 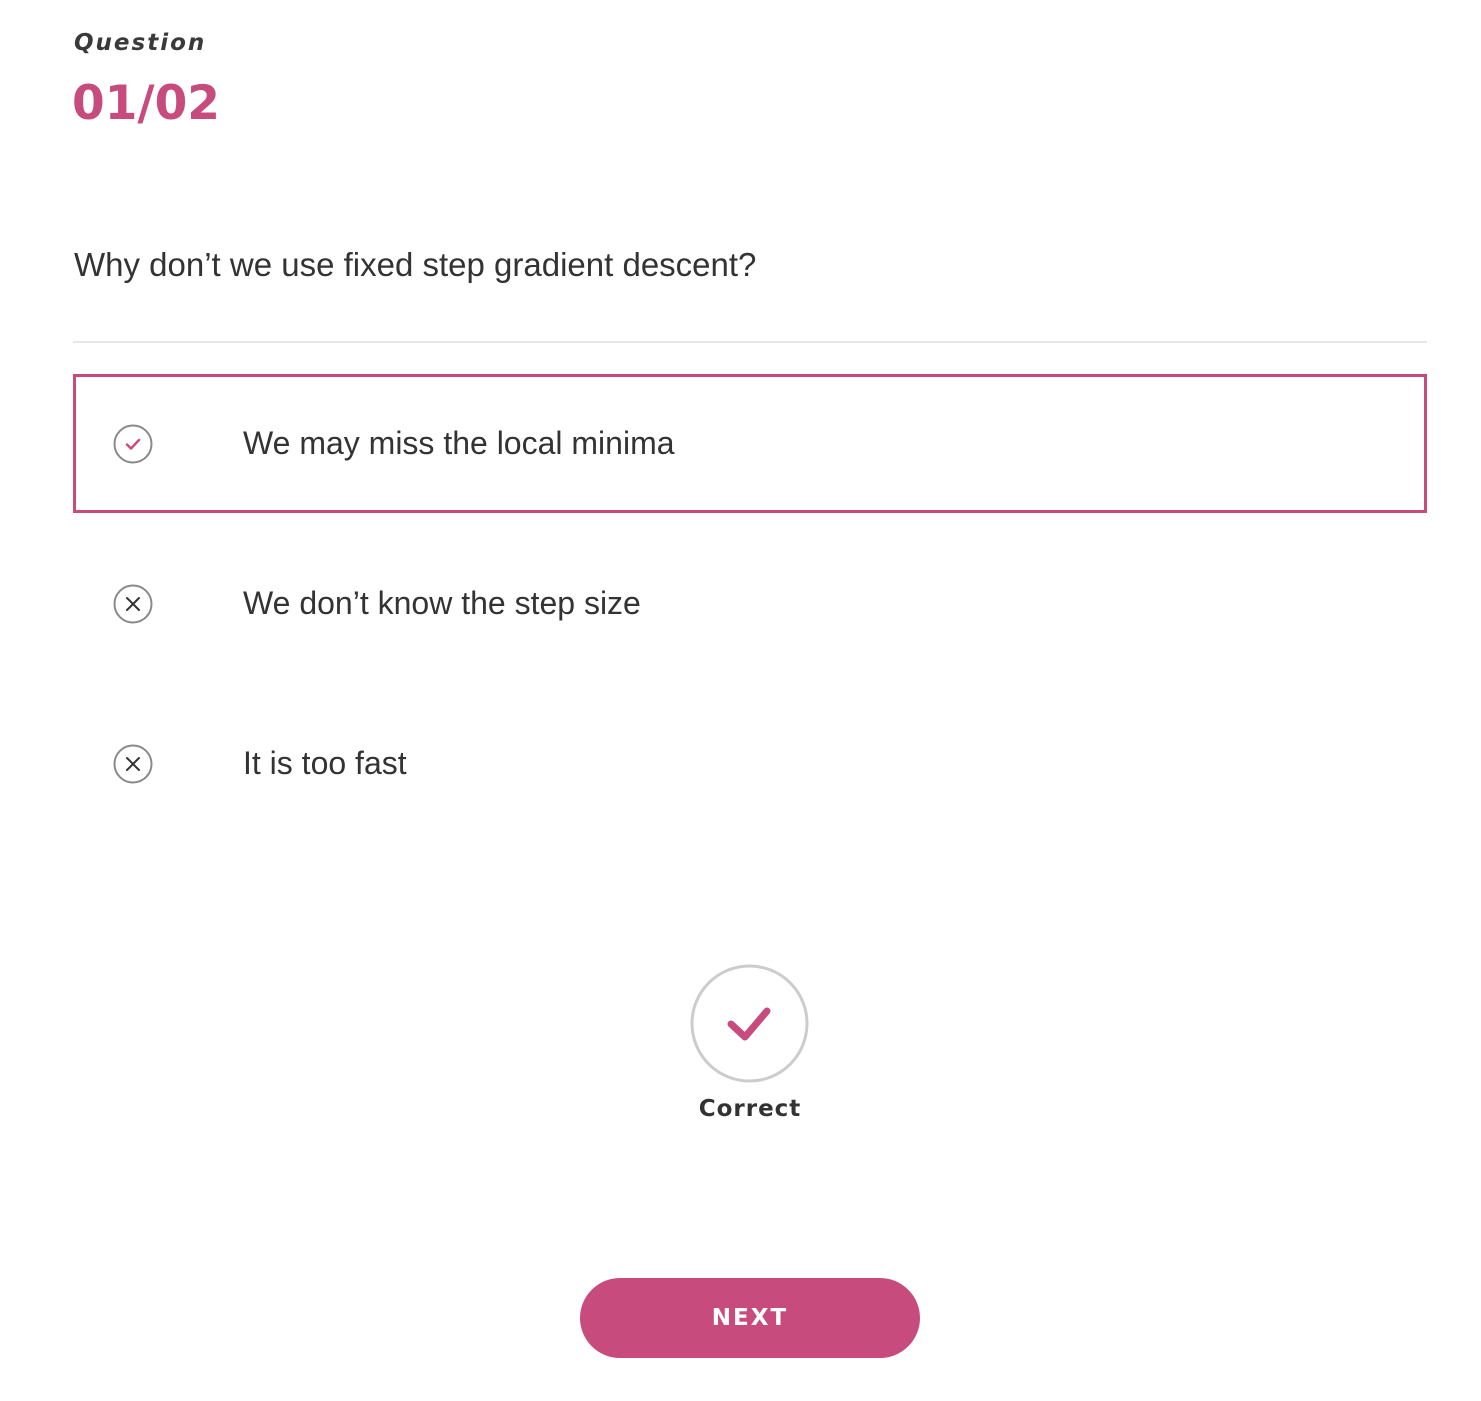 What do you see at coordinates (140, 43) in the screenshot?
I see `question-label: Question` at bounding box center [140, 43].